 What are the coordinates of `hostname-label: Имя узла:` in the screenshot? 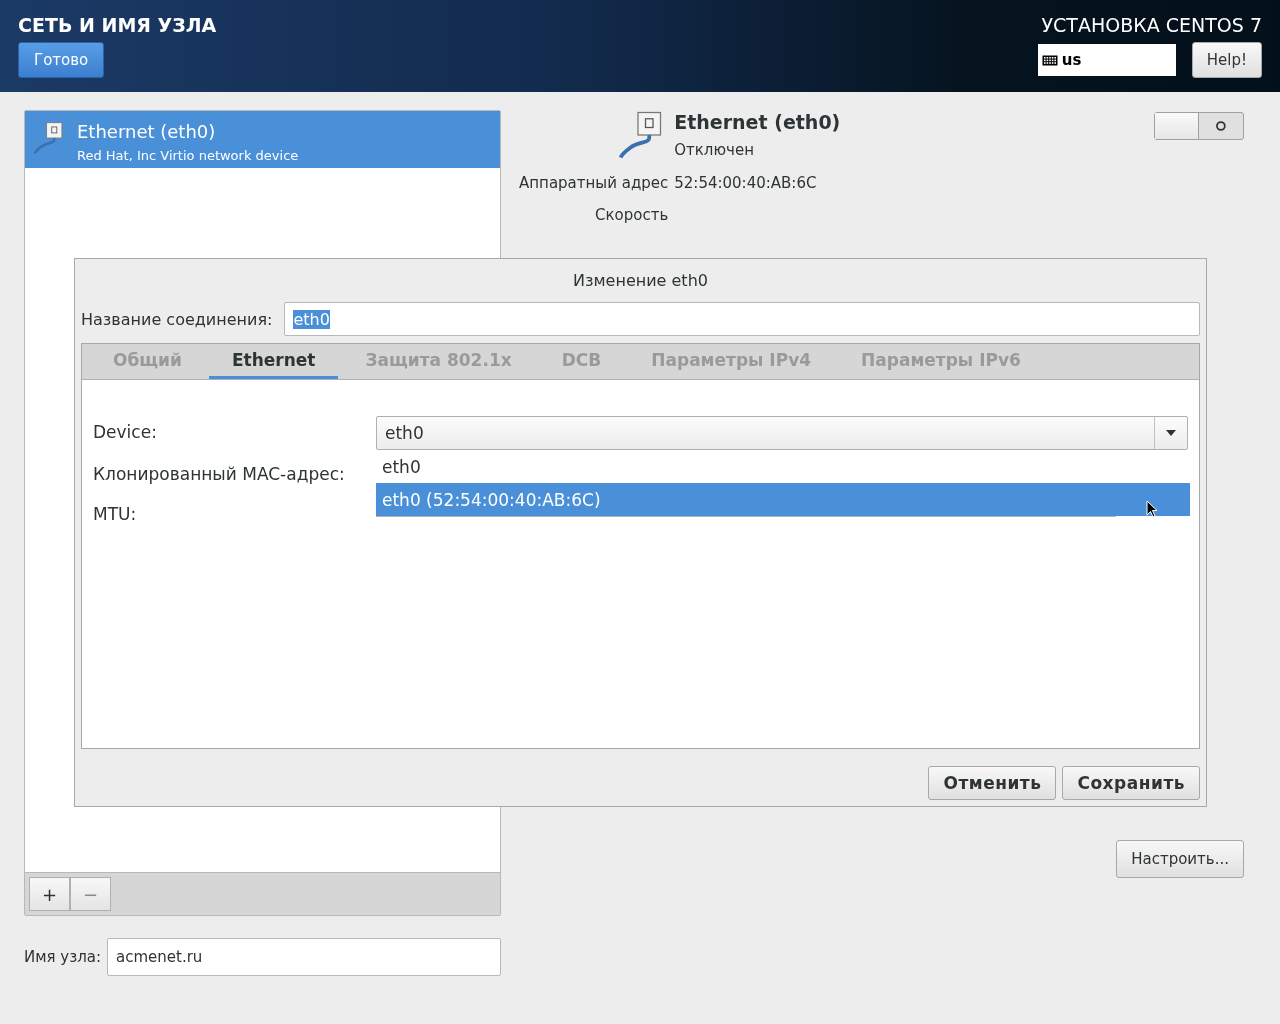 It's located at (62, 957).